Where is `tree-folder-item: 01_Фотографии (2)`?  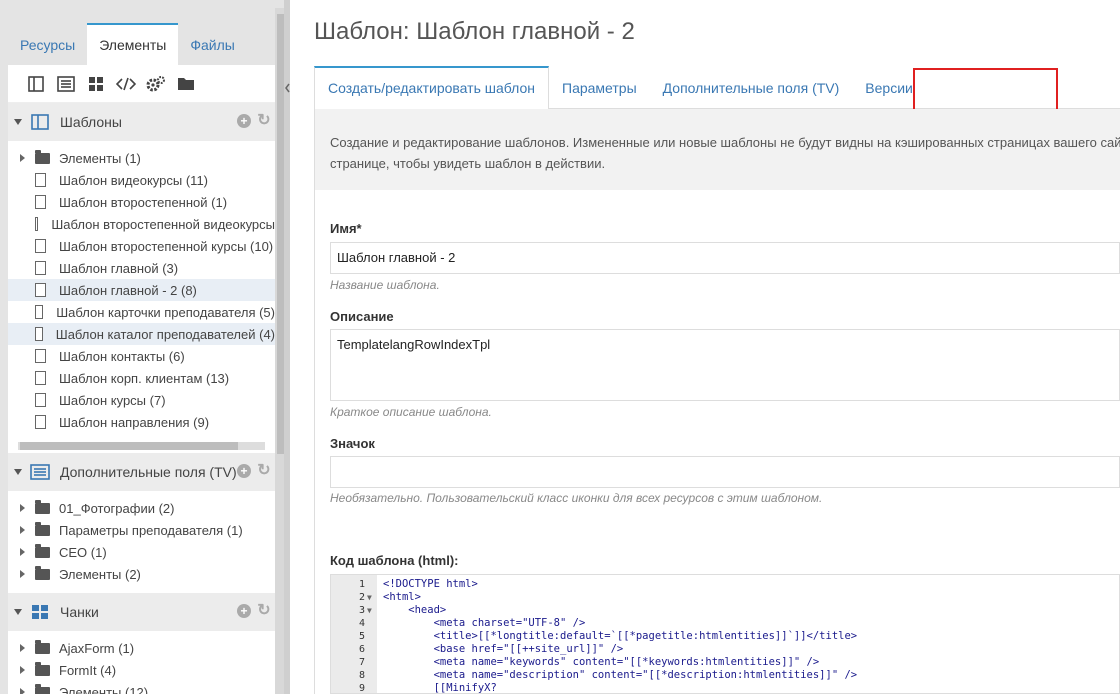
tree-folder-item: 01_Фотографии (2) is located at coordinates (141, 508).